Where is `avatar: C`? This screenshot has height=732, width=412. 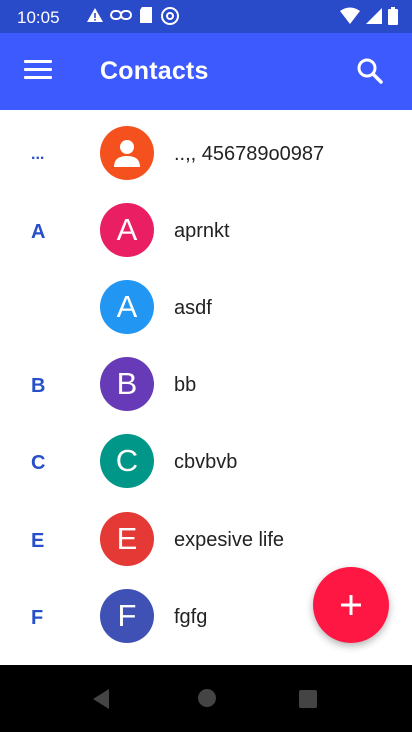 avatar: C is located at coordinates (127, 461).